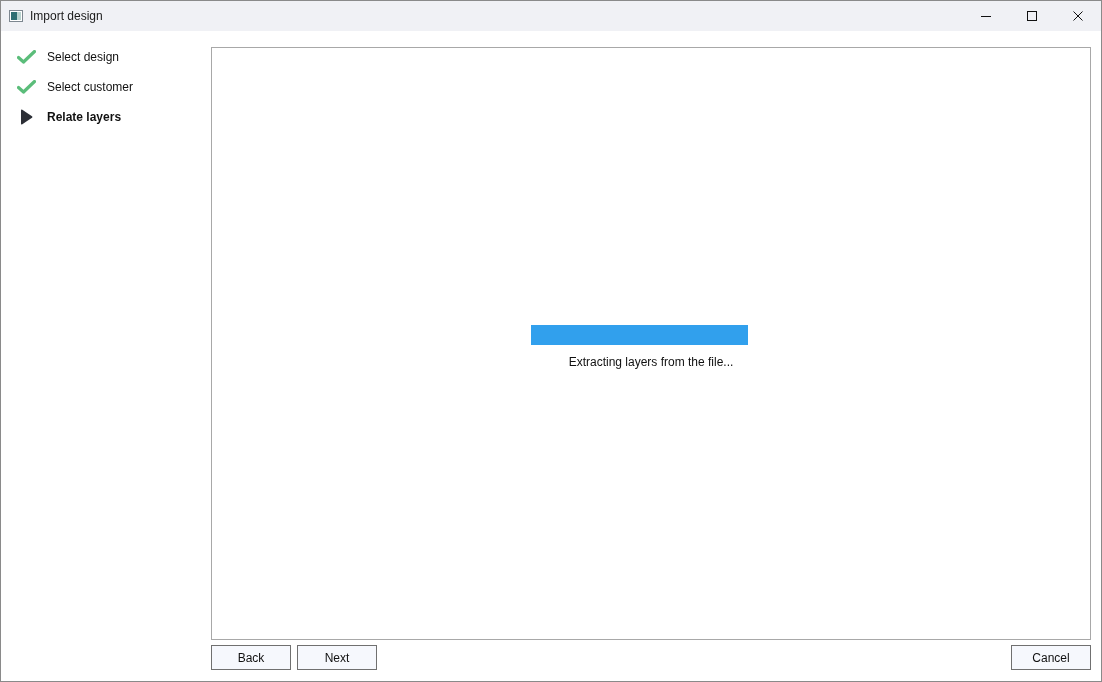 This screenshot has height=682, width=1102. I want to click on close-icon, so click(1078, 16).